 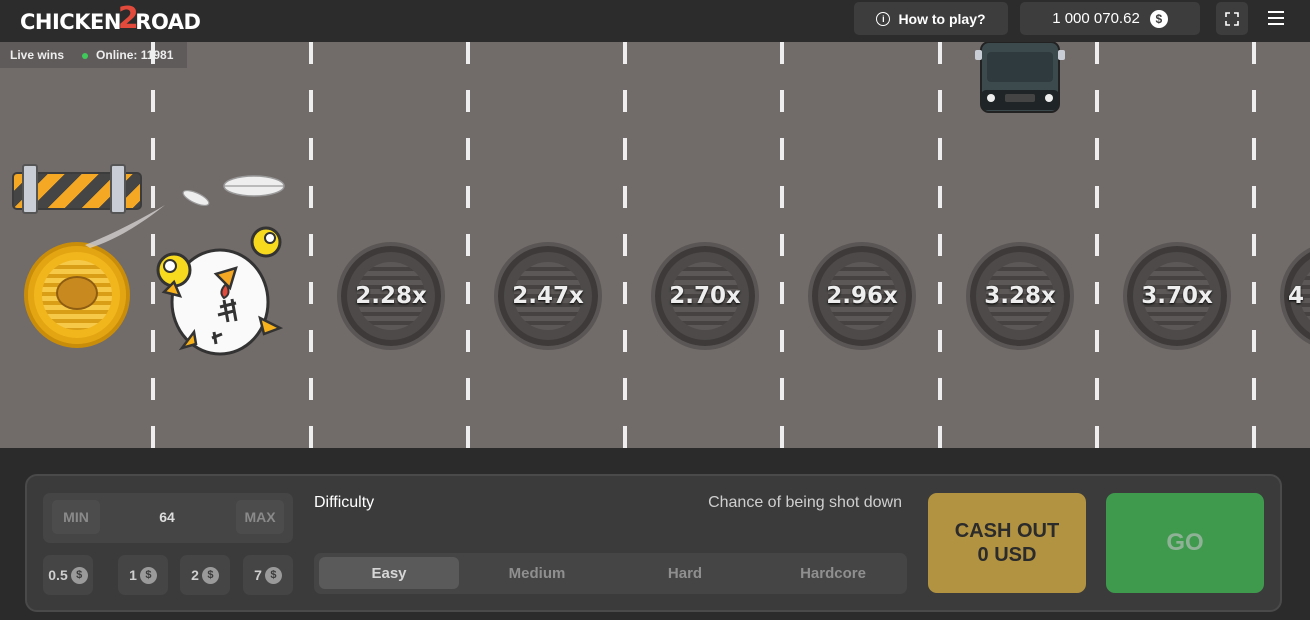 What do you see at coordinates (862, 296) in the screenshot?
I see `manhole-multiplier: 2.96x` at bounding box center [862, 296].